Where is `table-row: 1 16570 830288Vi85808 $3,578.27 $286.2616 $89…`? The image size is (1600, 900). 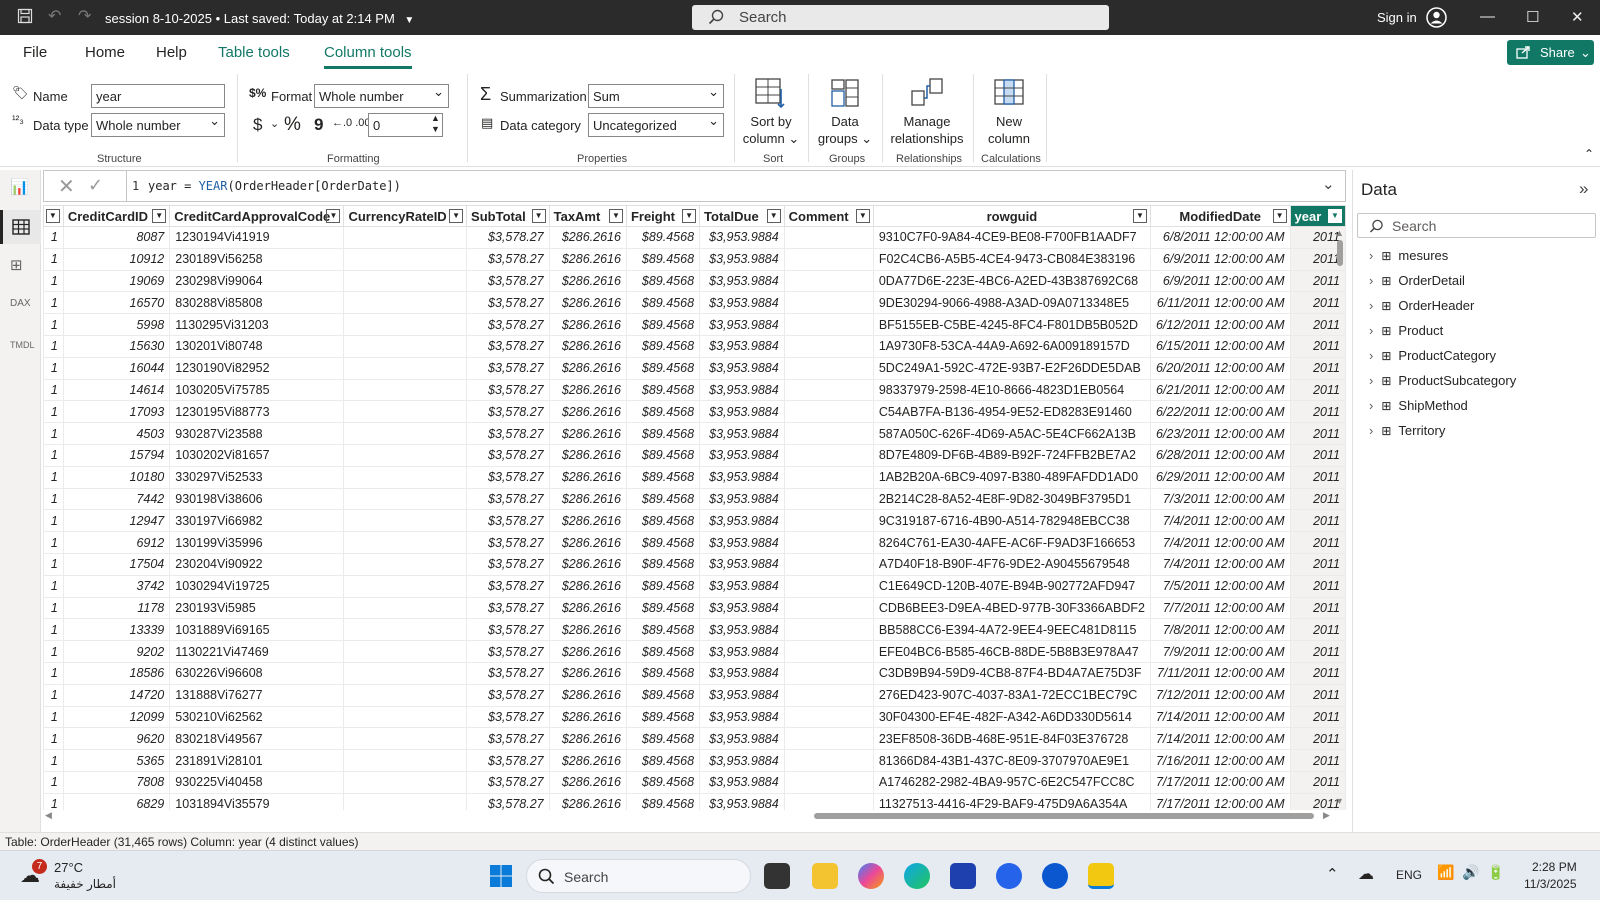 table-row: 1 16570 830288Vi85808 $3,578.27 $286.2616 $89… is located at coordinates (694, 303).